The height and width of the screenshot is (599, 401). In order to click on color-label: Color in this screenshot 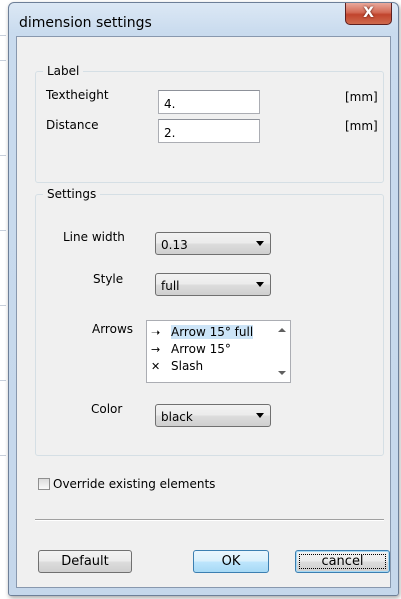, I will do `click(107, 409)`.